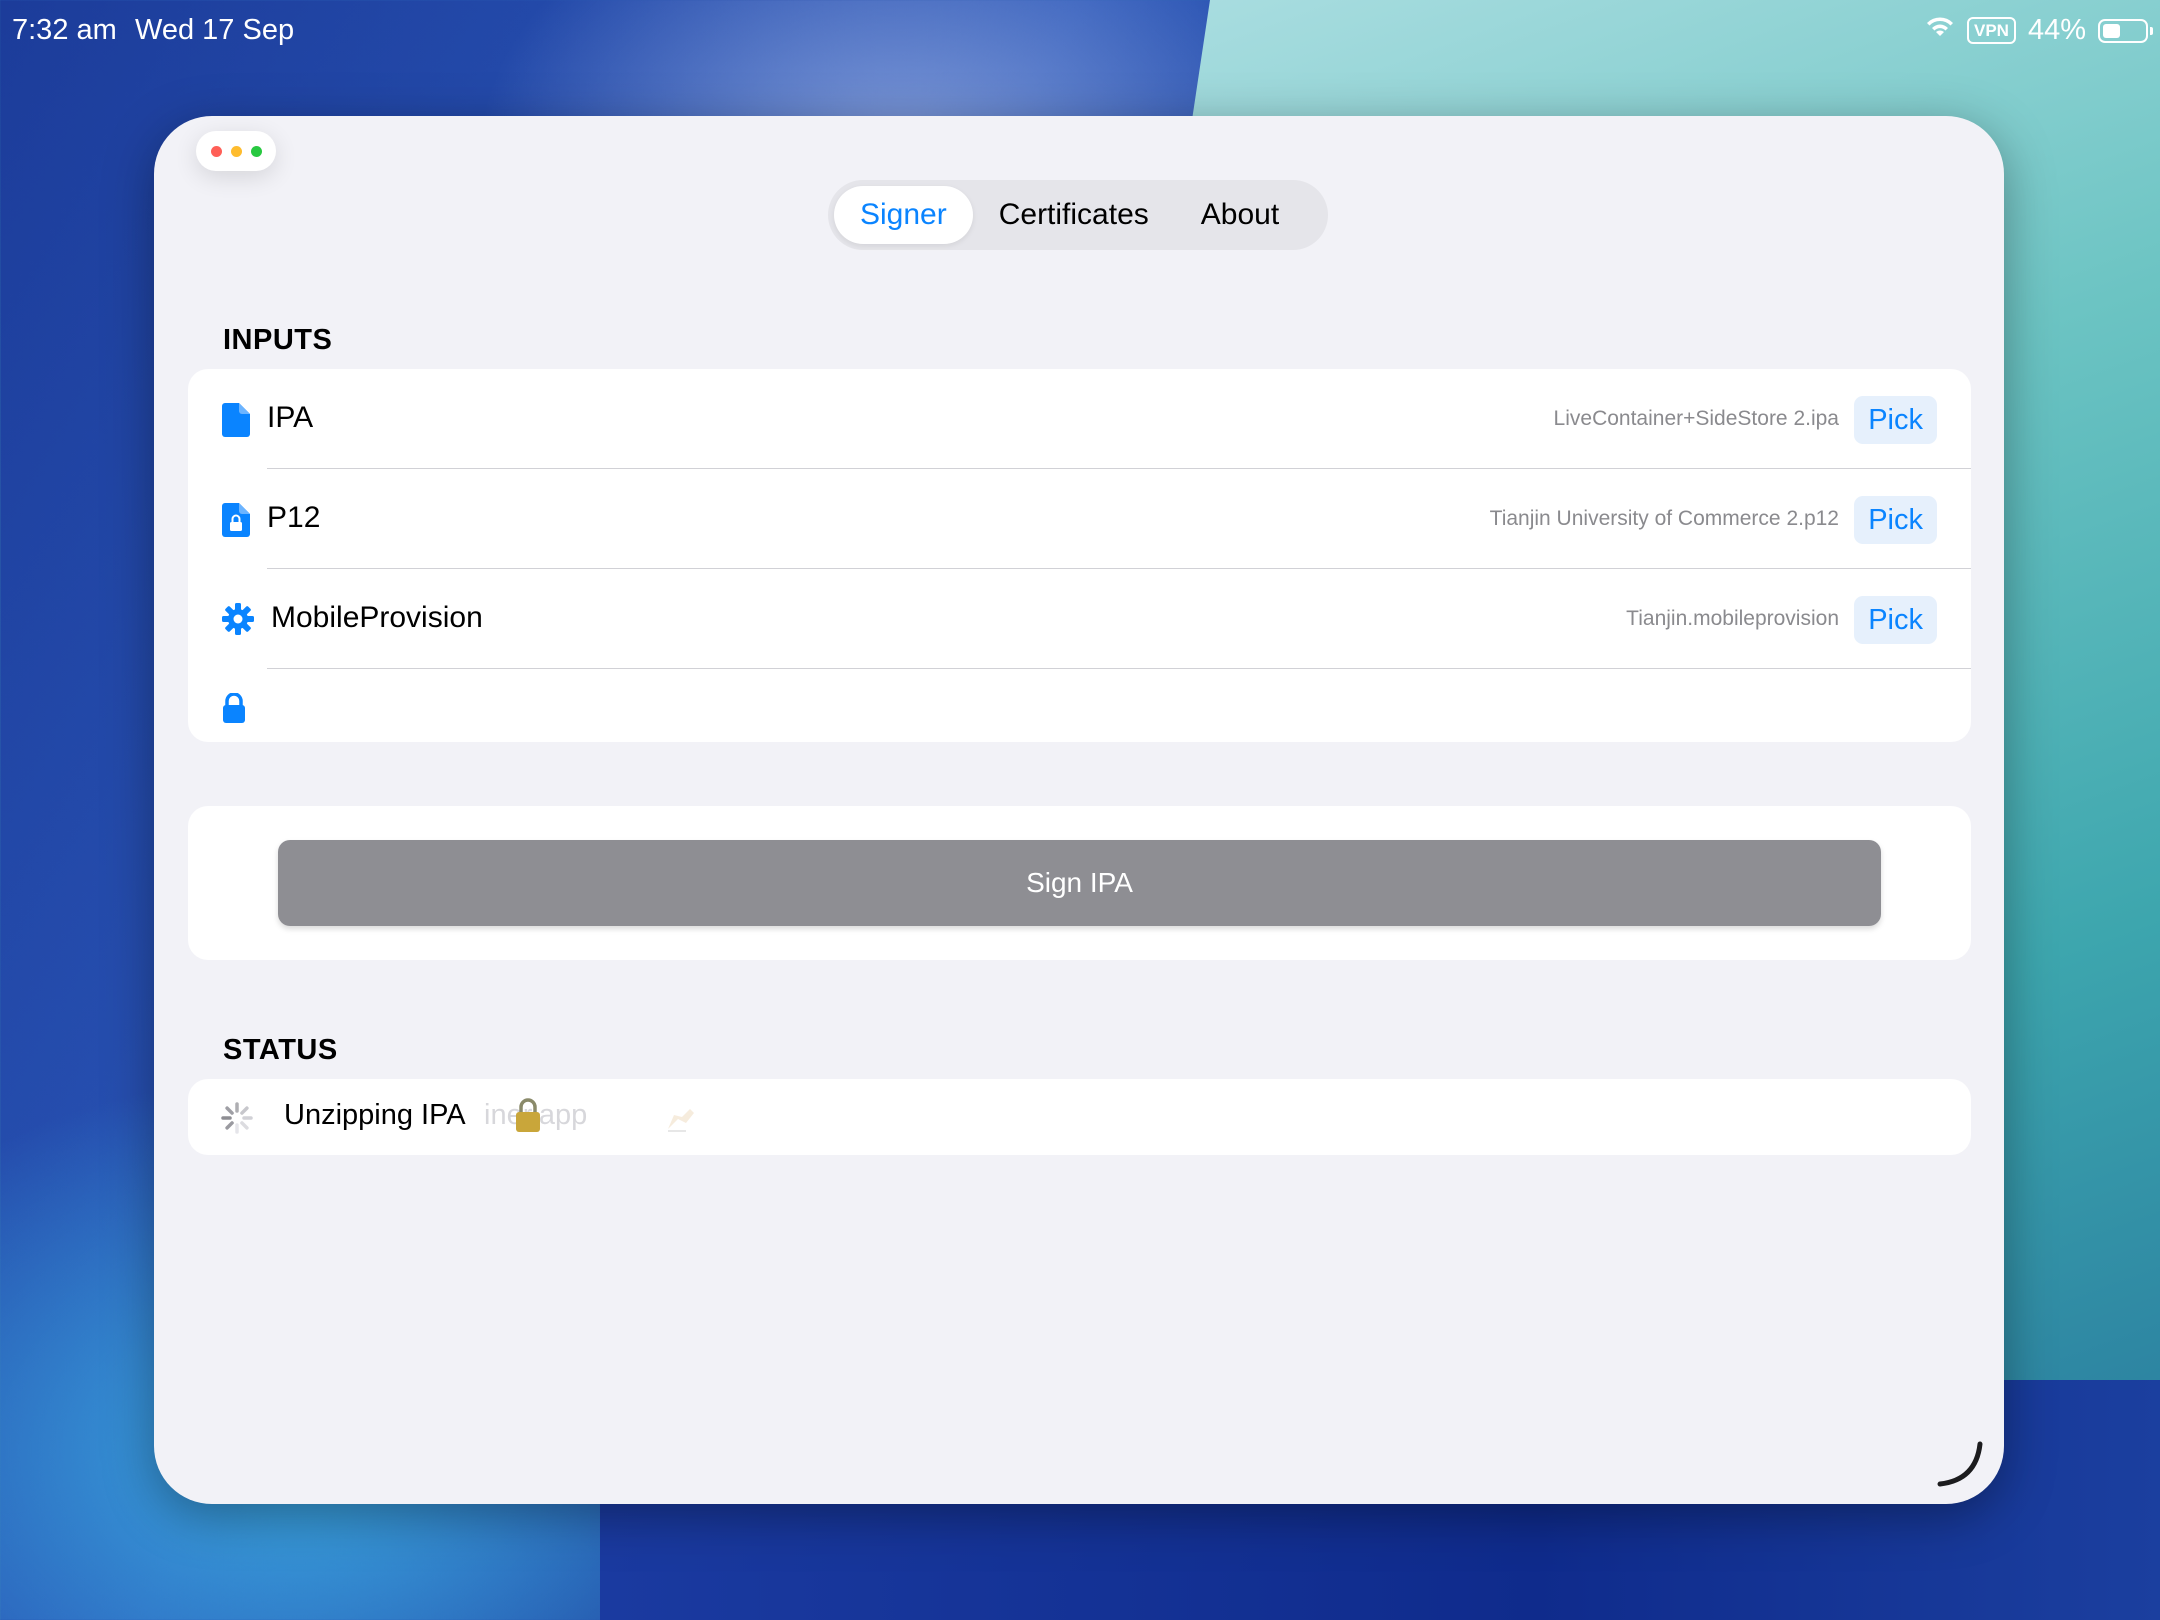 Image resolution: width=2160 pixels, height=1620 pixels. I want to click on wifi-icon, so click(1940, 30).